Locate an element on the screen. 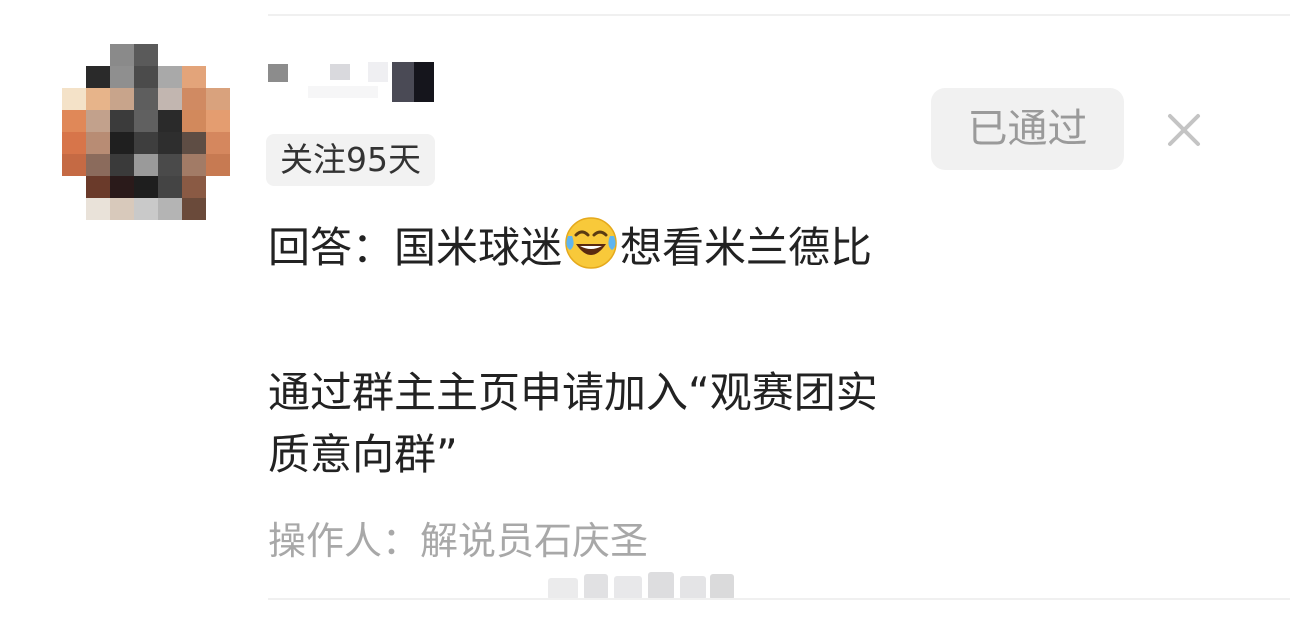 The height and width of the screenshot is (621, 1290). face-with-tears-of-joy-icon is located at coordinates (591, 243).